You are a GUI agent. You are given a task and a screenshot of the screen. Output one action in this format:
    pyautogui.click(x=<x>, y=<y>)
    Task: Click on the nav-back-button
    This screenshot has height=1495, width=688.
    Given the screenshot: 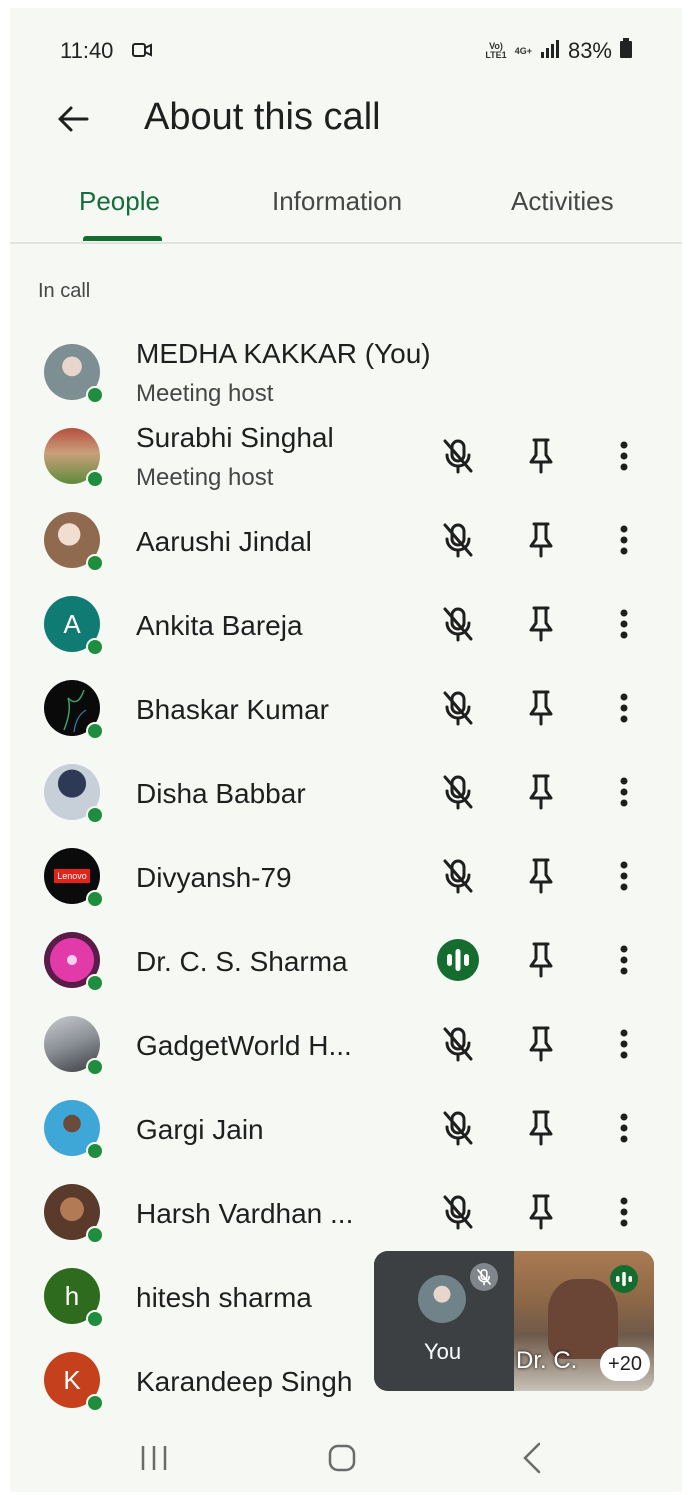 What is the action you would take?
    pyautogui.click(x=532, y=1458)
    